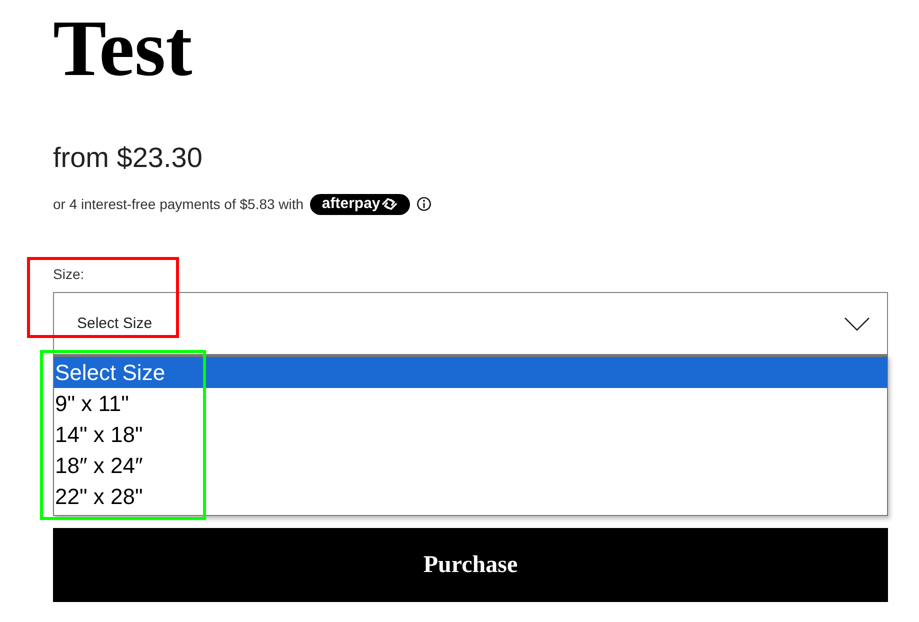 The height and width of the screenshot is (622, 919). What do you see at coordinates (470, 323) in the screenshot?
I see `size-select: Select Size` at bounding box center [470, 323].